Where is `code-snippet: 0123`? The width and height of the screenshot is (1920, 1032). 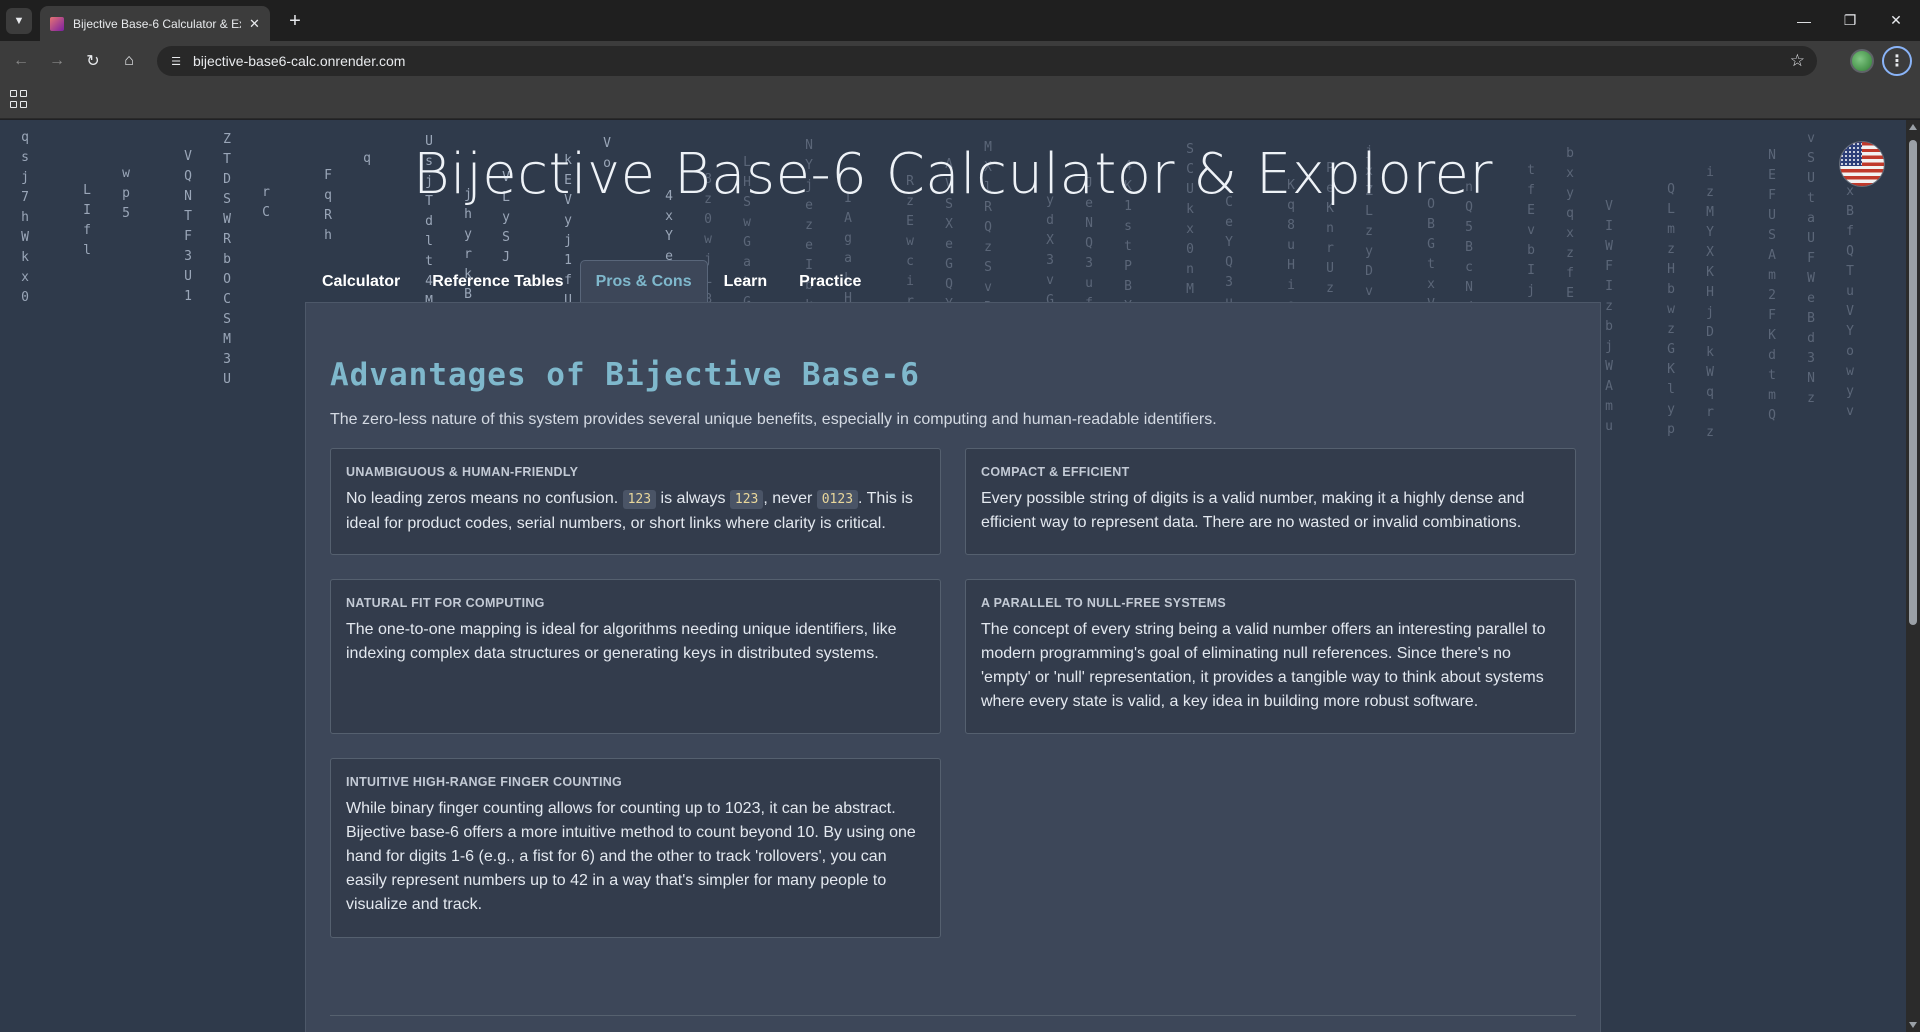 code-snippet: 0123 is located at coordinates (837, 499).